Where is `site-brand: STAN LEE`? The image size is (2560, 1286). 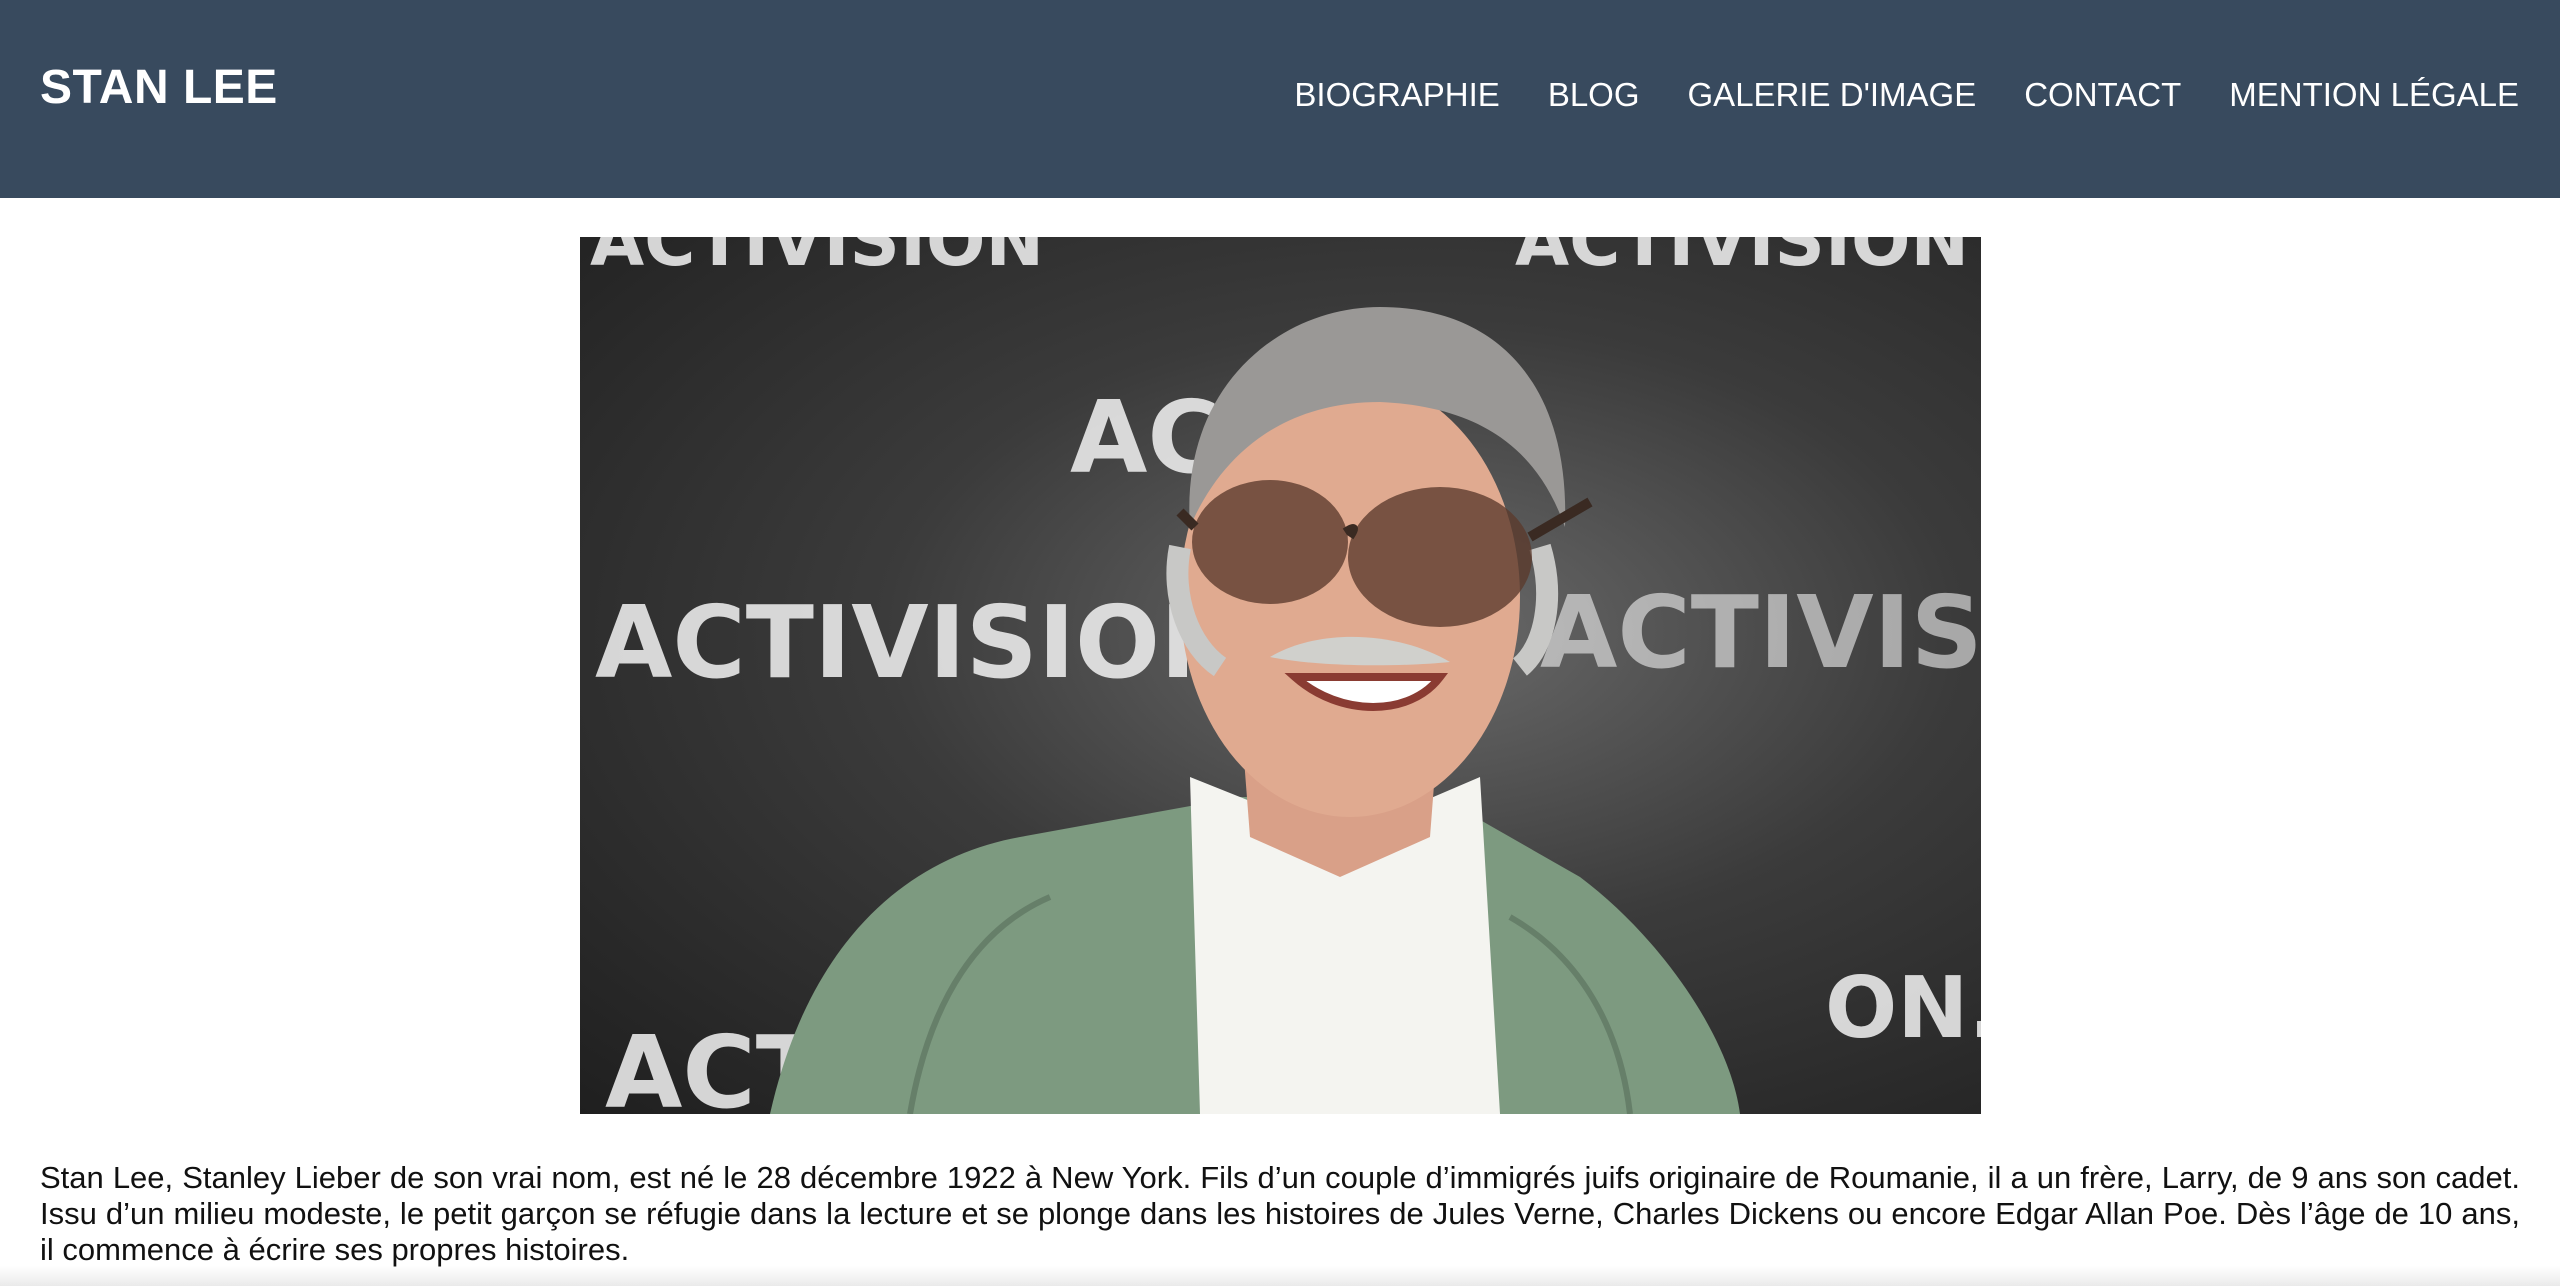
site-brand: STAN LEE is located at coordinates (159, 88).